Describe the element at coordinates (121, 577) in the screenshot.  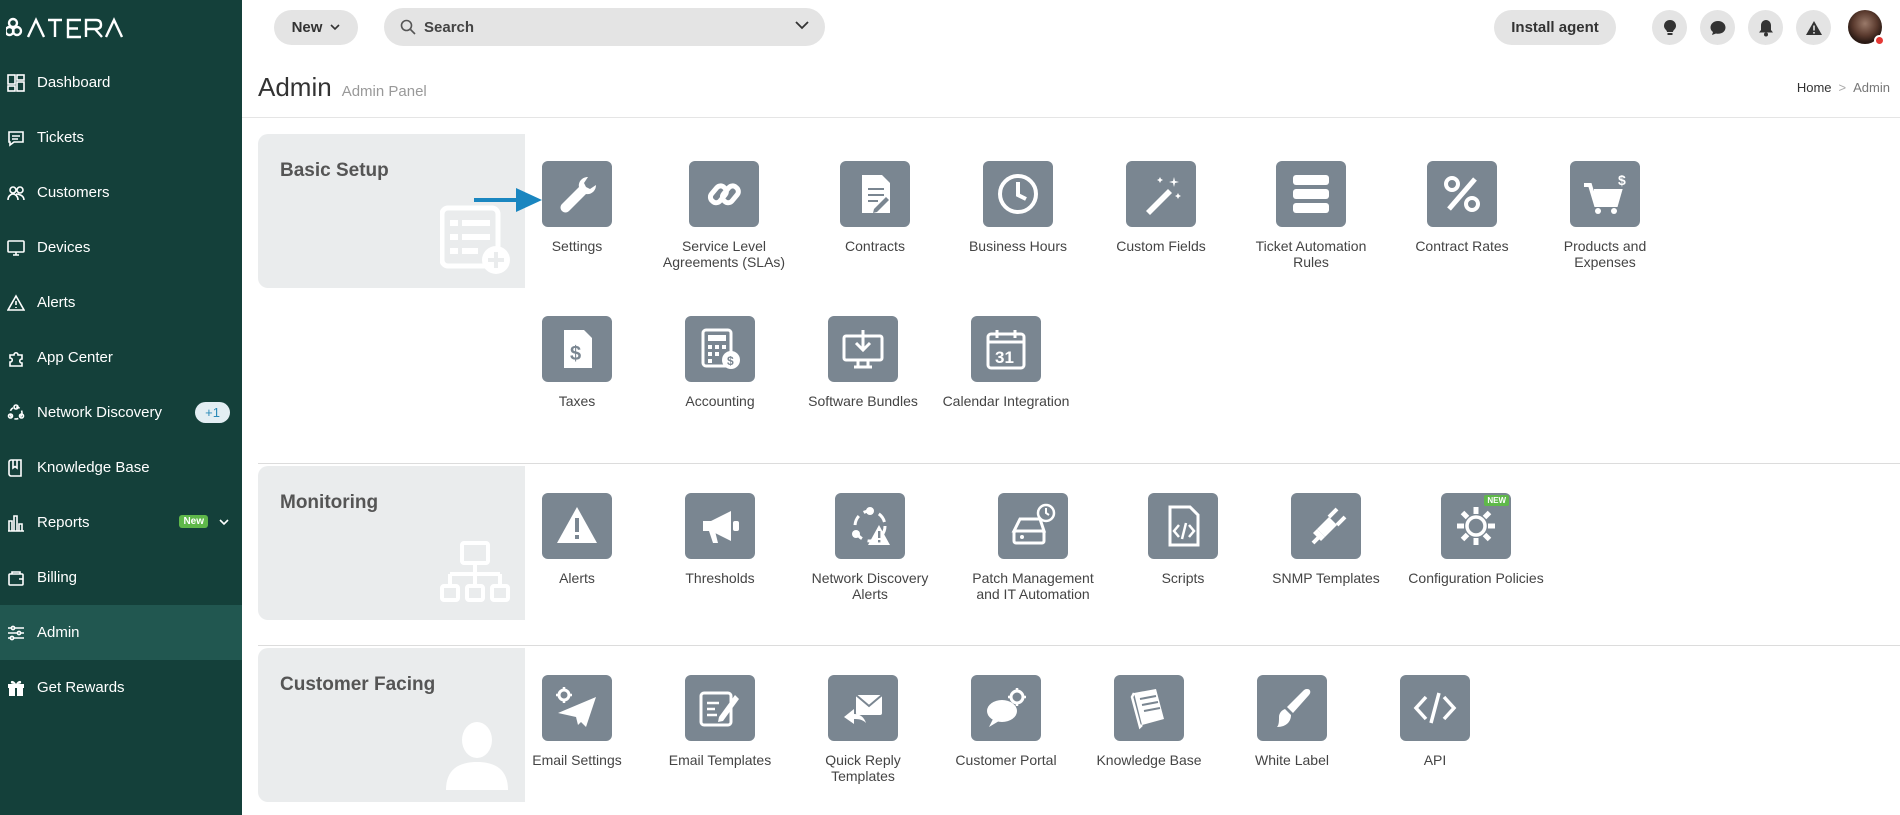
I see `sidebar-item-billing: Billing` at that location.